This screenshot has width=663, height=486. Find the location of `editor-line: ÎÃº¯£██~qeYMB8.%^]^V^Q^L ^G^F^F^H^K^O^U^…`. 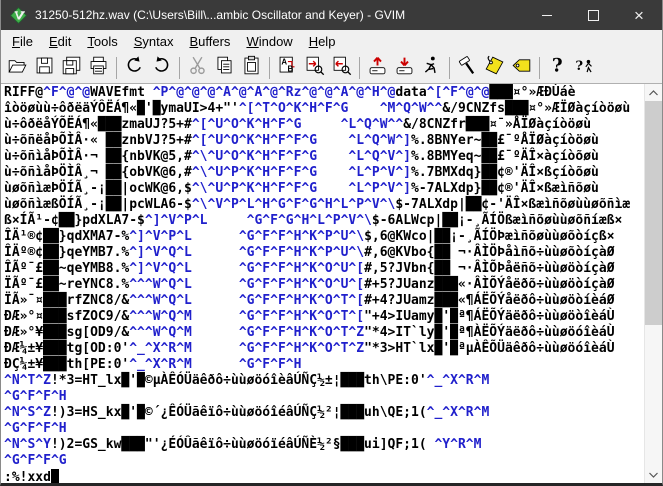

editor-line: ÎÃº¯£██~qeYMB8.%^]^V^Q^L ^G^F^F^H^K^O^U^… is located at coordinates (309, 268).